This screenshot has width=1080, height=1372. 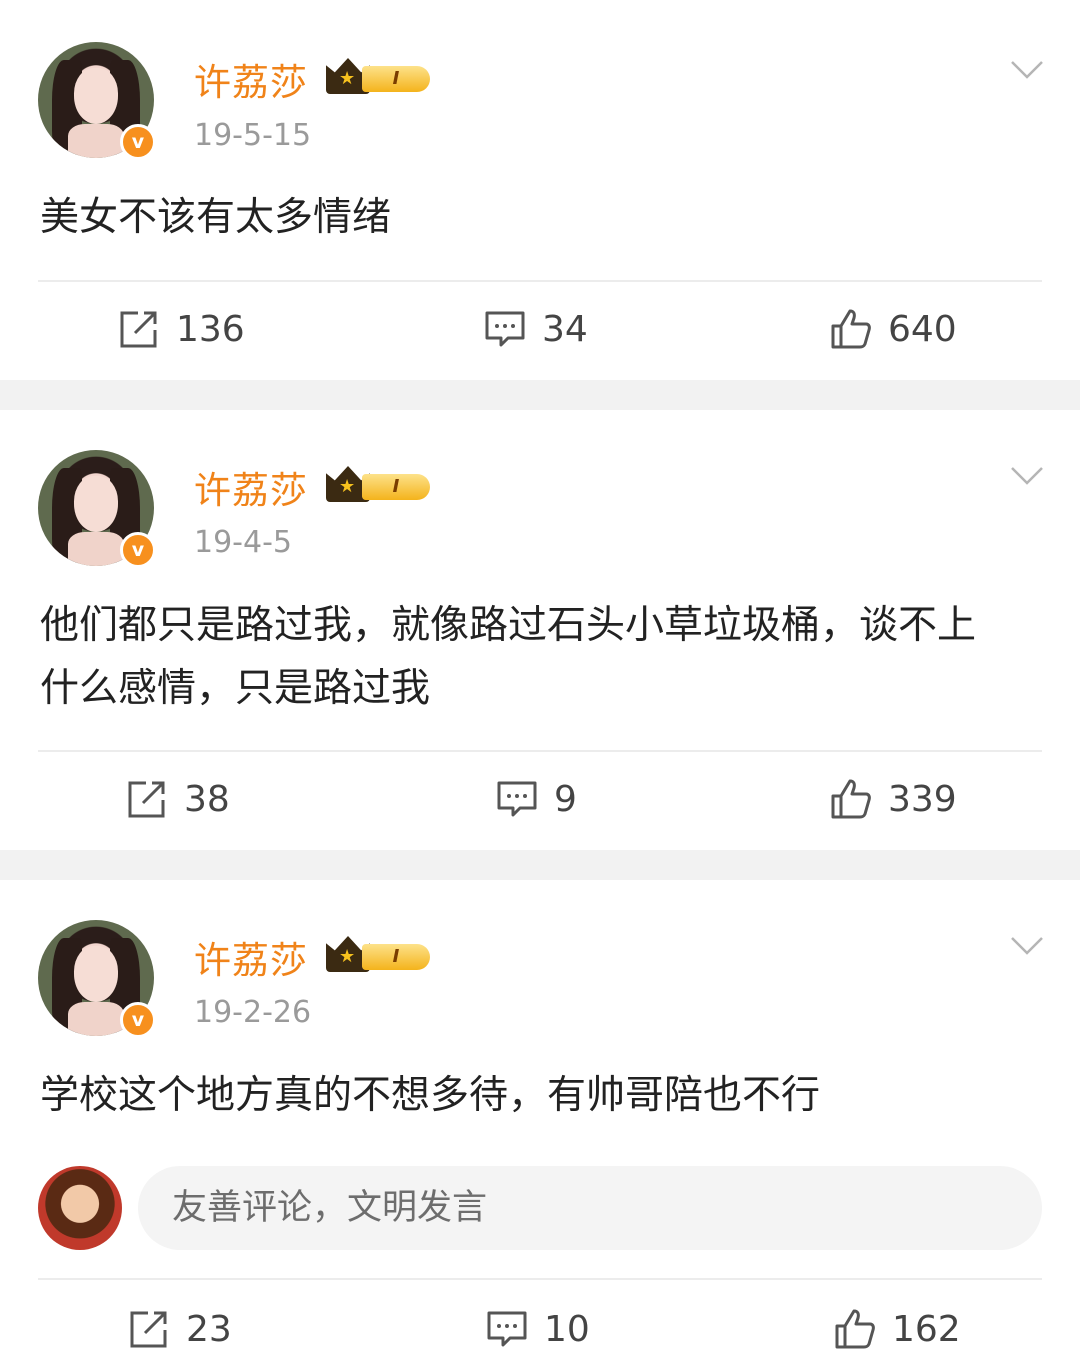 What do you see at coordinates (243, 542) in the screenshot?
I see `post-date: 19-4-5` at bounding box center [243, 542].